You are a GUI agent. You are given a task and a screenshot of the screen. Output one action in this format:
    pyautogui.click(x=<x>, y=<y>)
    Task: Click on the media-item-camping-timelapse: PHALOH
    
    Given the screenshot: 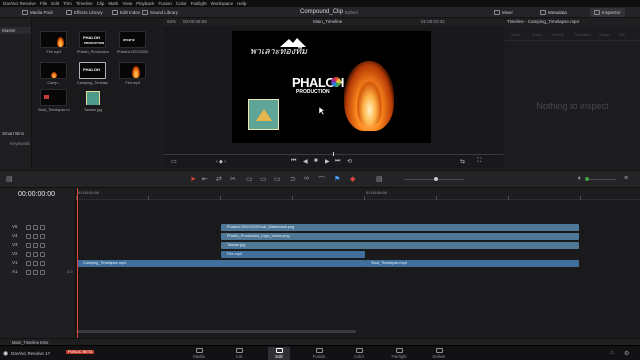 What is the action you would take?
    pyautogui.click(x=92, y=70)
    